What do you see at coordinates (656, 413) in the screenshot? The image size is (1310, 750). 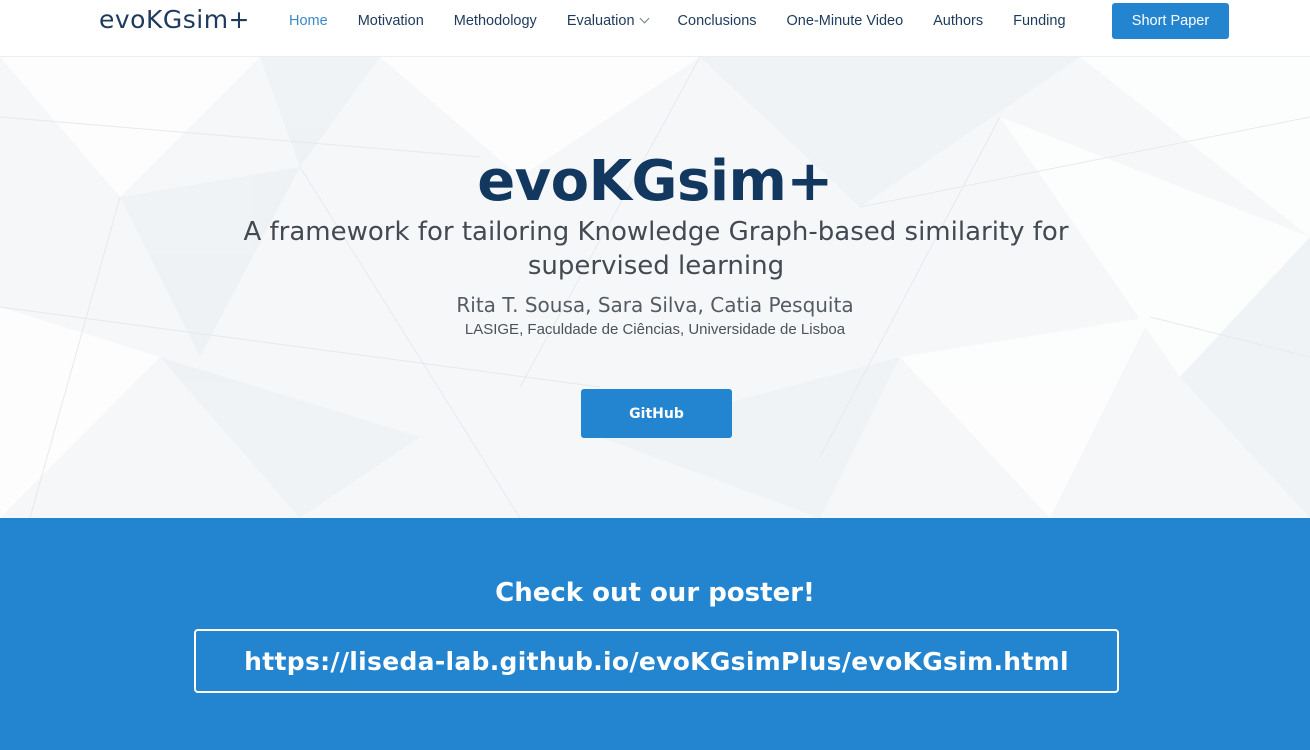 I see `github-button: GitHub` at bounding box center [656, 413].